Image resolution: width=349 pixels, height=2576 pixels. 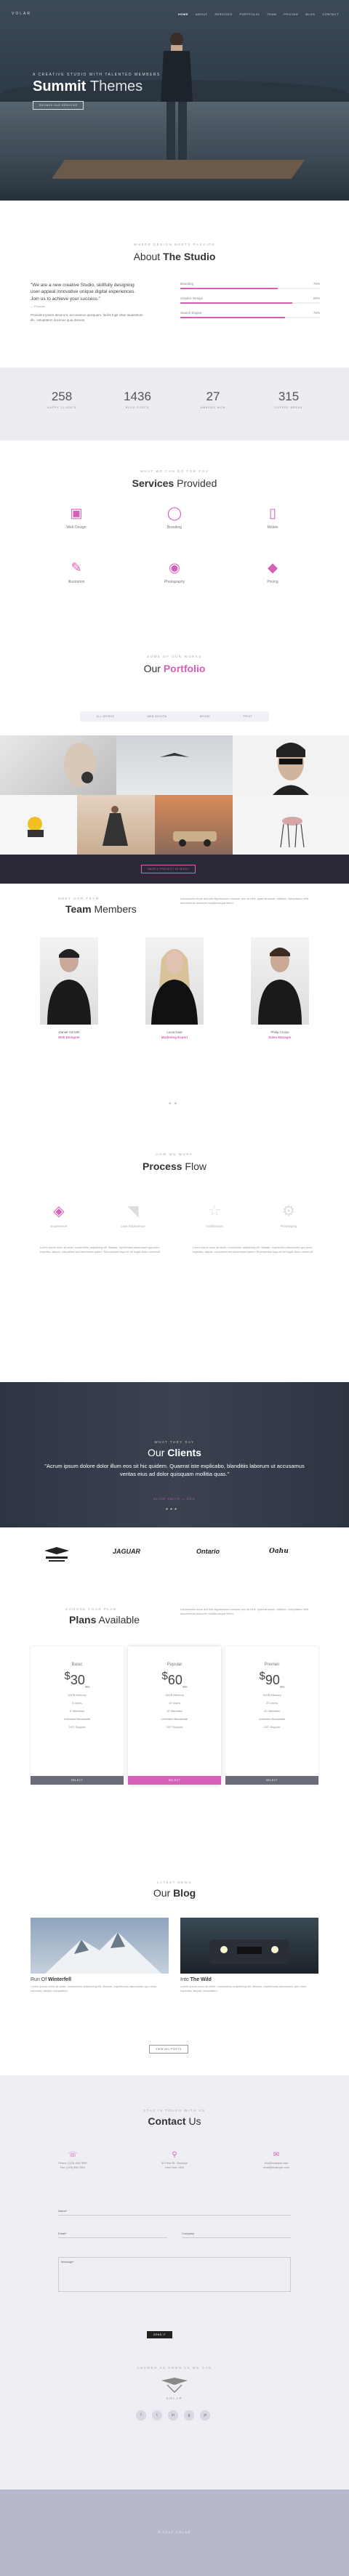 What do you see at coordinates (21, 14) in the screenshot?
I see `site-logo: VOLAR` at bounding box center [21, 14].